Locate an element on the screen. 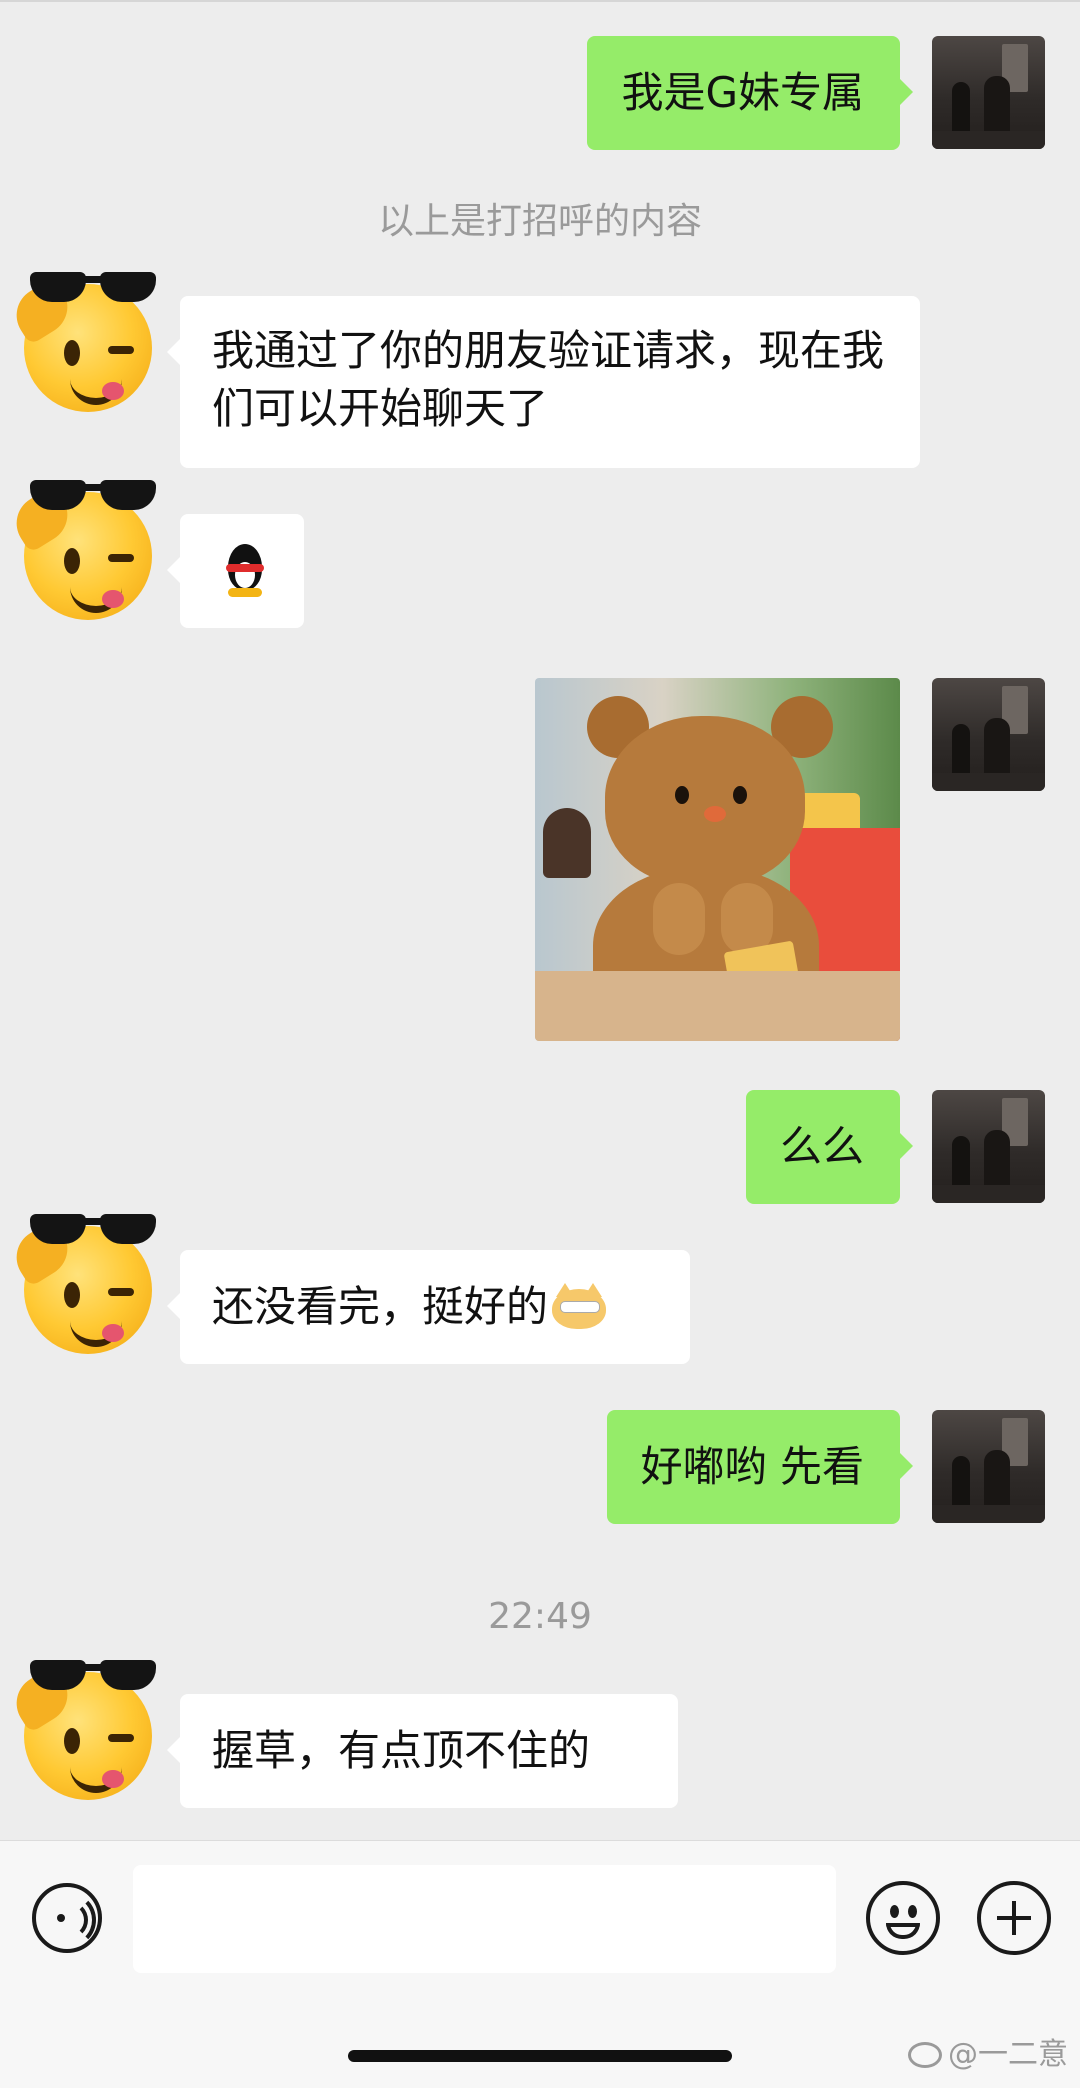 Image resolution: width=1080 pixels, height=2088 pixels. watermark: @一二意 is located at coordinates (988, 2051).